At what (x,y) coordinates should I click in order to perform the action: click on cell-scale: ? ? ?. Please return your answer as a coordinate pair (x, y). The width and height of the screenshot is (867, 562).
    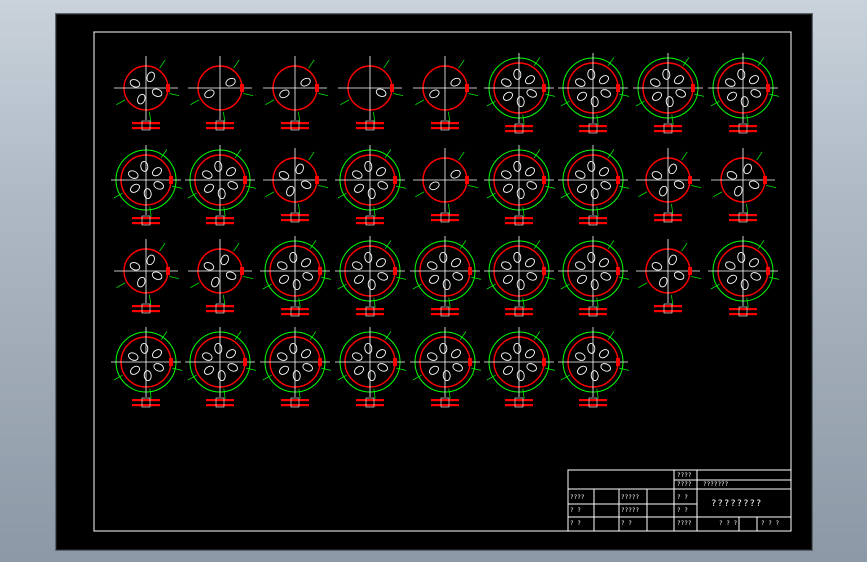
    Looking at the image, I should click on (728, 523).